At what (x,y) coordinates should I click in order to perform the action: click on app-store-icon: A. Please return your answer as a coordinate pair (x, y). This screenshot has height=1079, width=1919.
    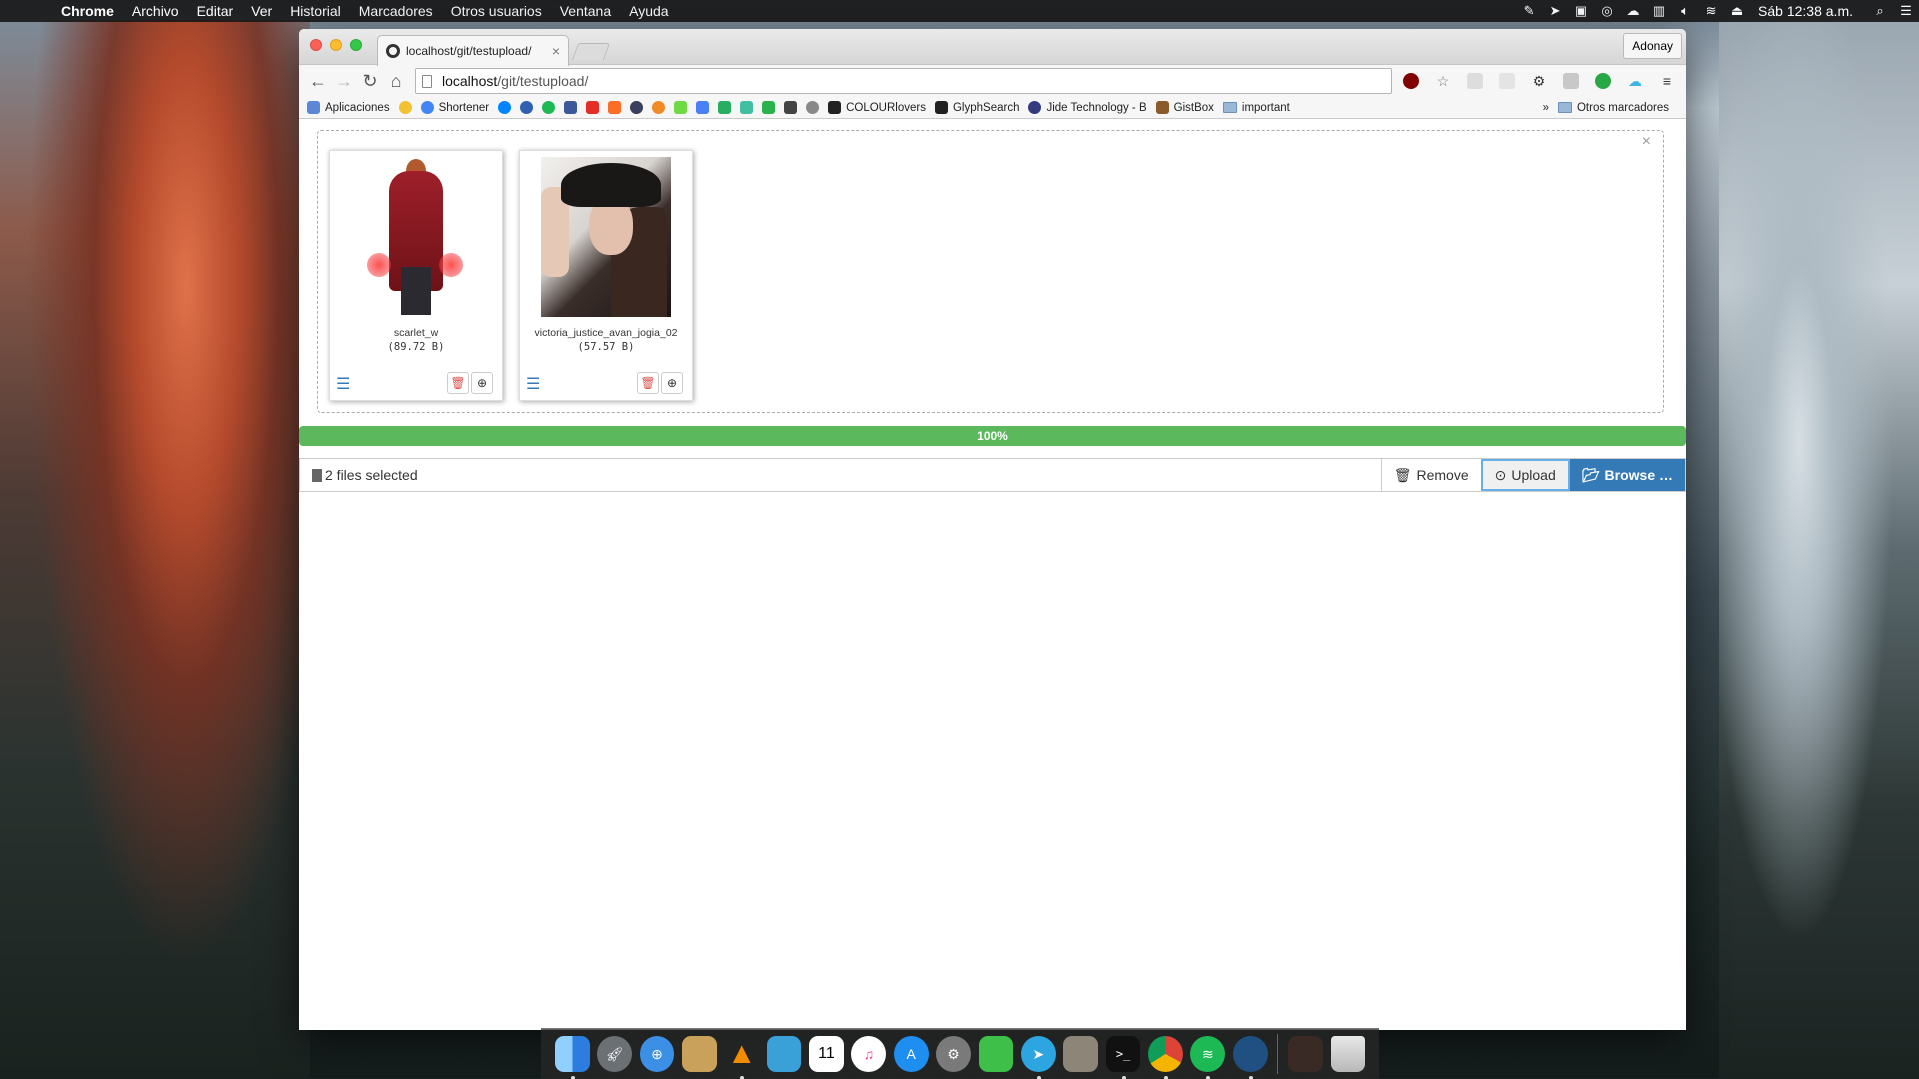
    Looking at the image, I should click on (911, 1054).